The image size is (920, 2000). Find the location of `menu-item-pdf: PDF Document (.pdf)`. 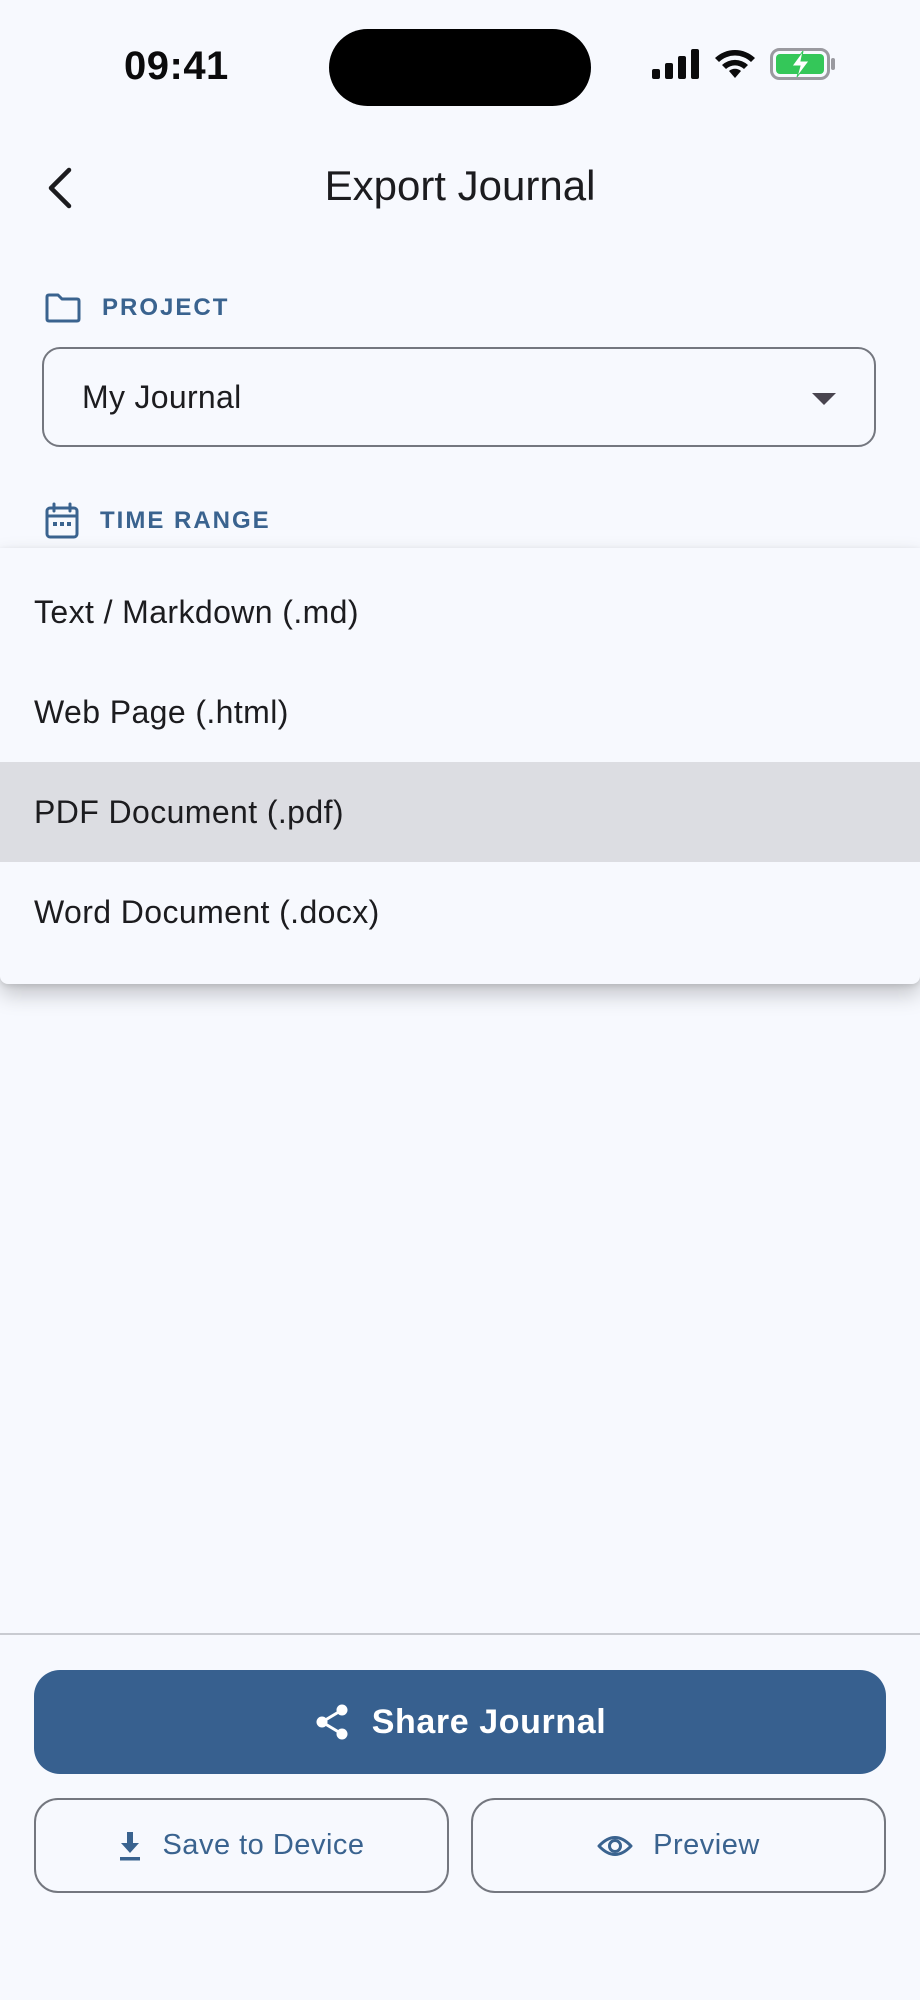

menu-item-pdf: PDF Document (.pdf) is located at coordinates (460, 812).